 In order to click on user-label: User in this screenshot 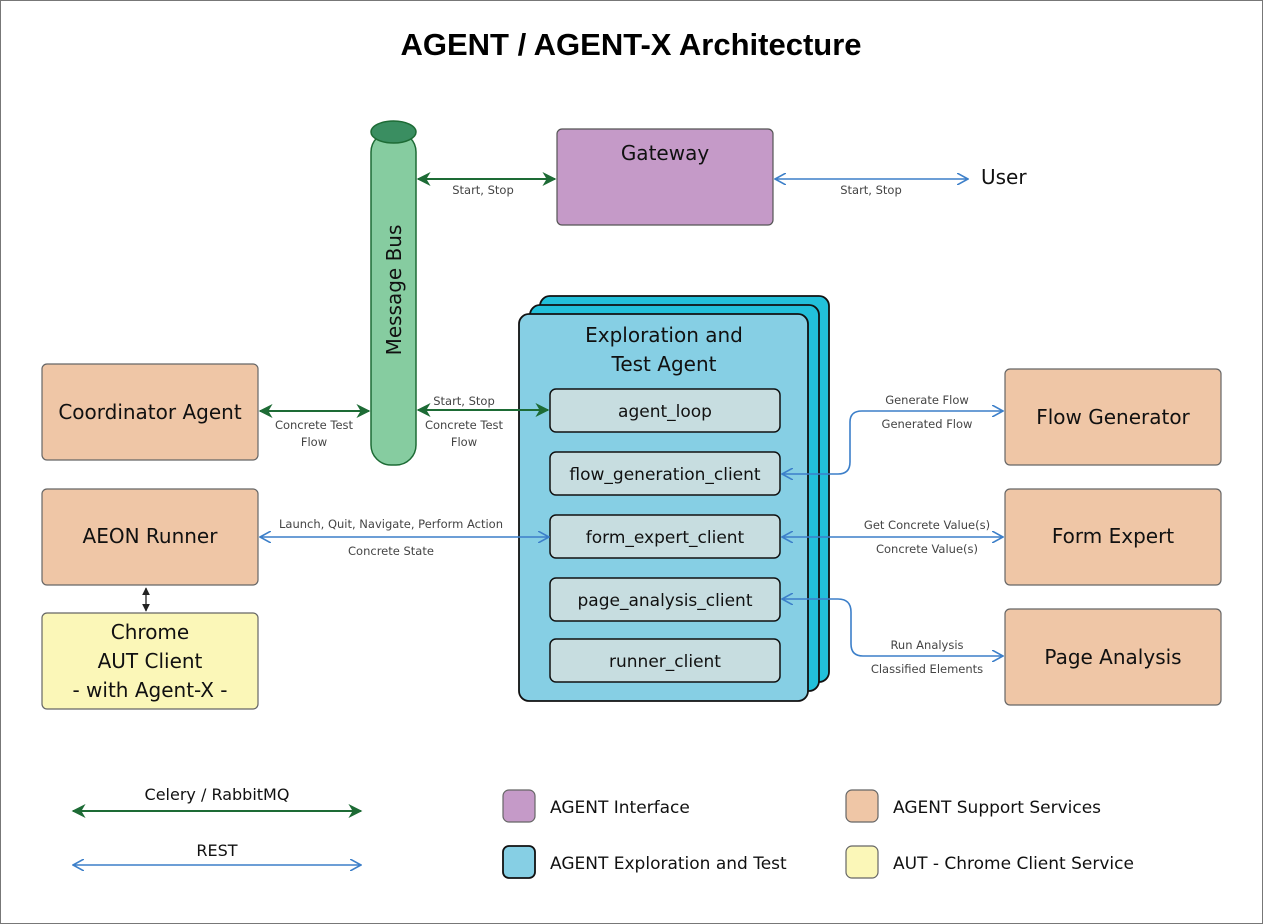, I will do `click(1004, 177)`.